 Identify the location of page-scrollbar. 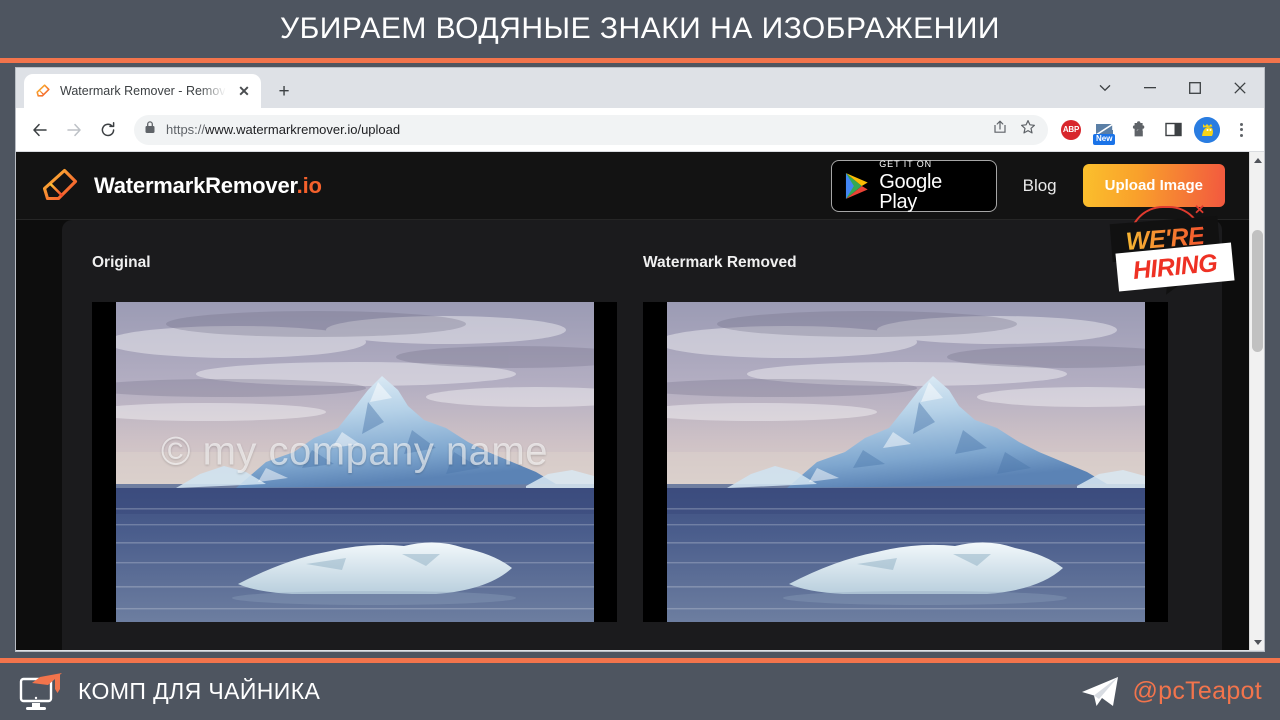
(1256, 401).